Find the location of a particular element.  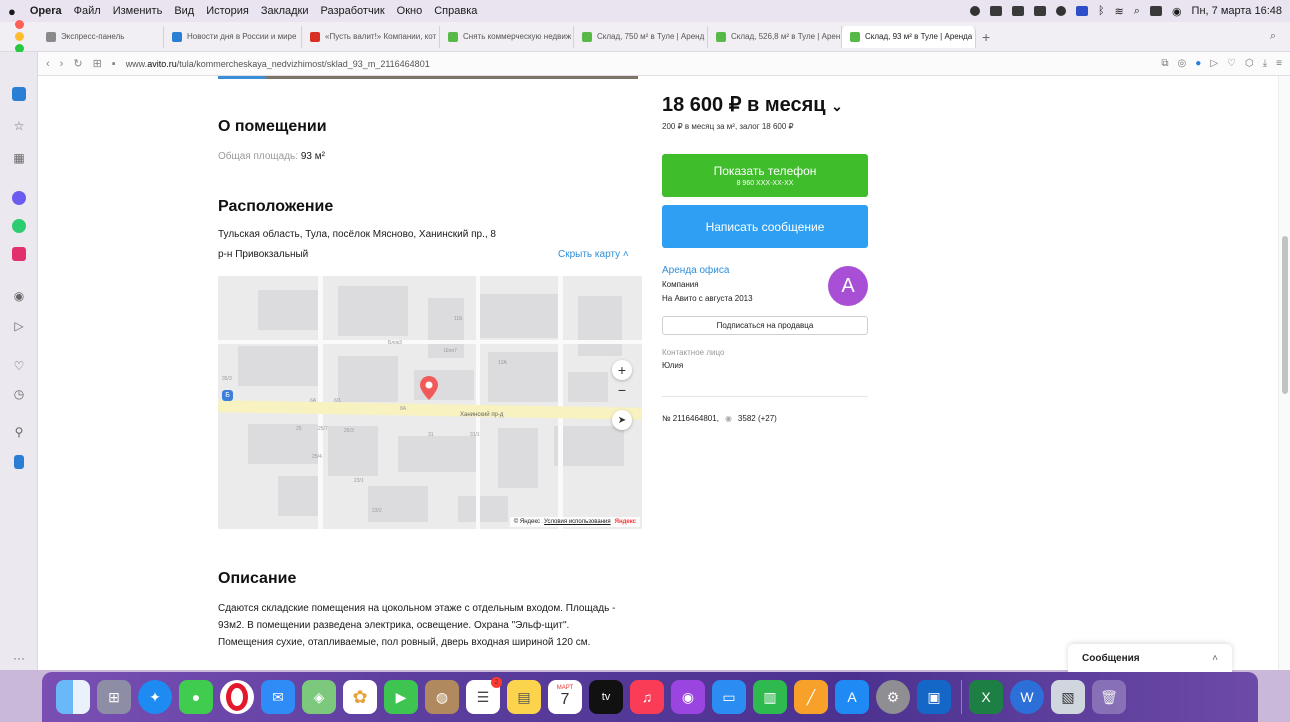

subscribe-button: Подписаться на продавца is located at coordinates (765, 325).